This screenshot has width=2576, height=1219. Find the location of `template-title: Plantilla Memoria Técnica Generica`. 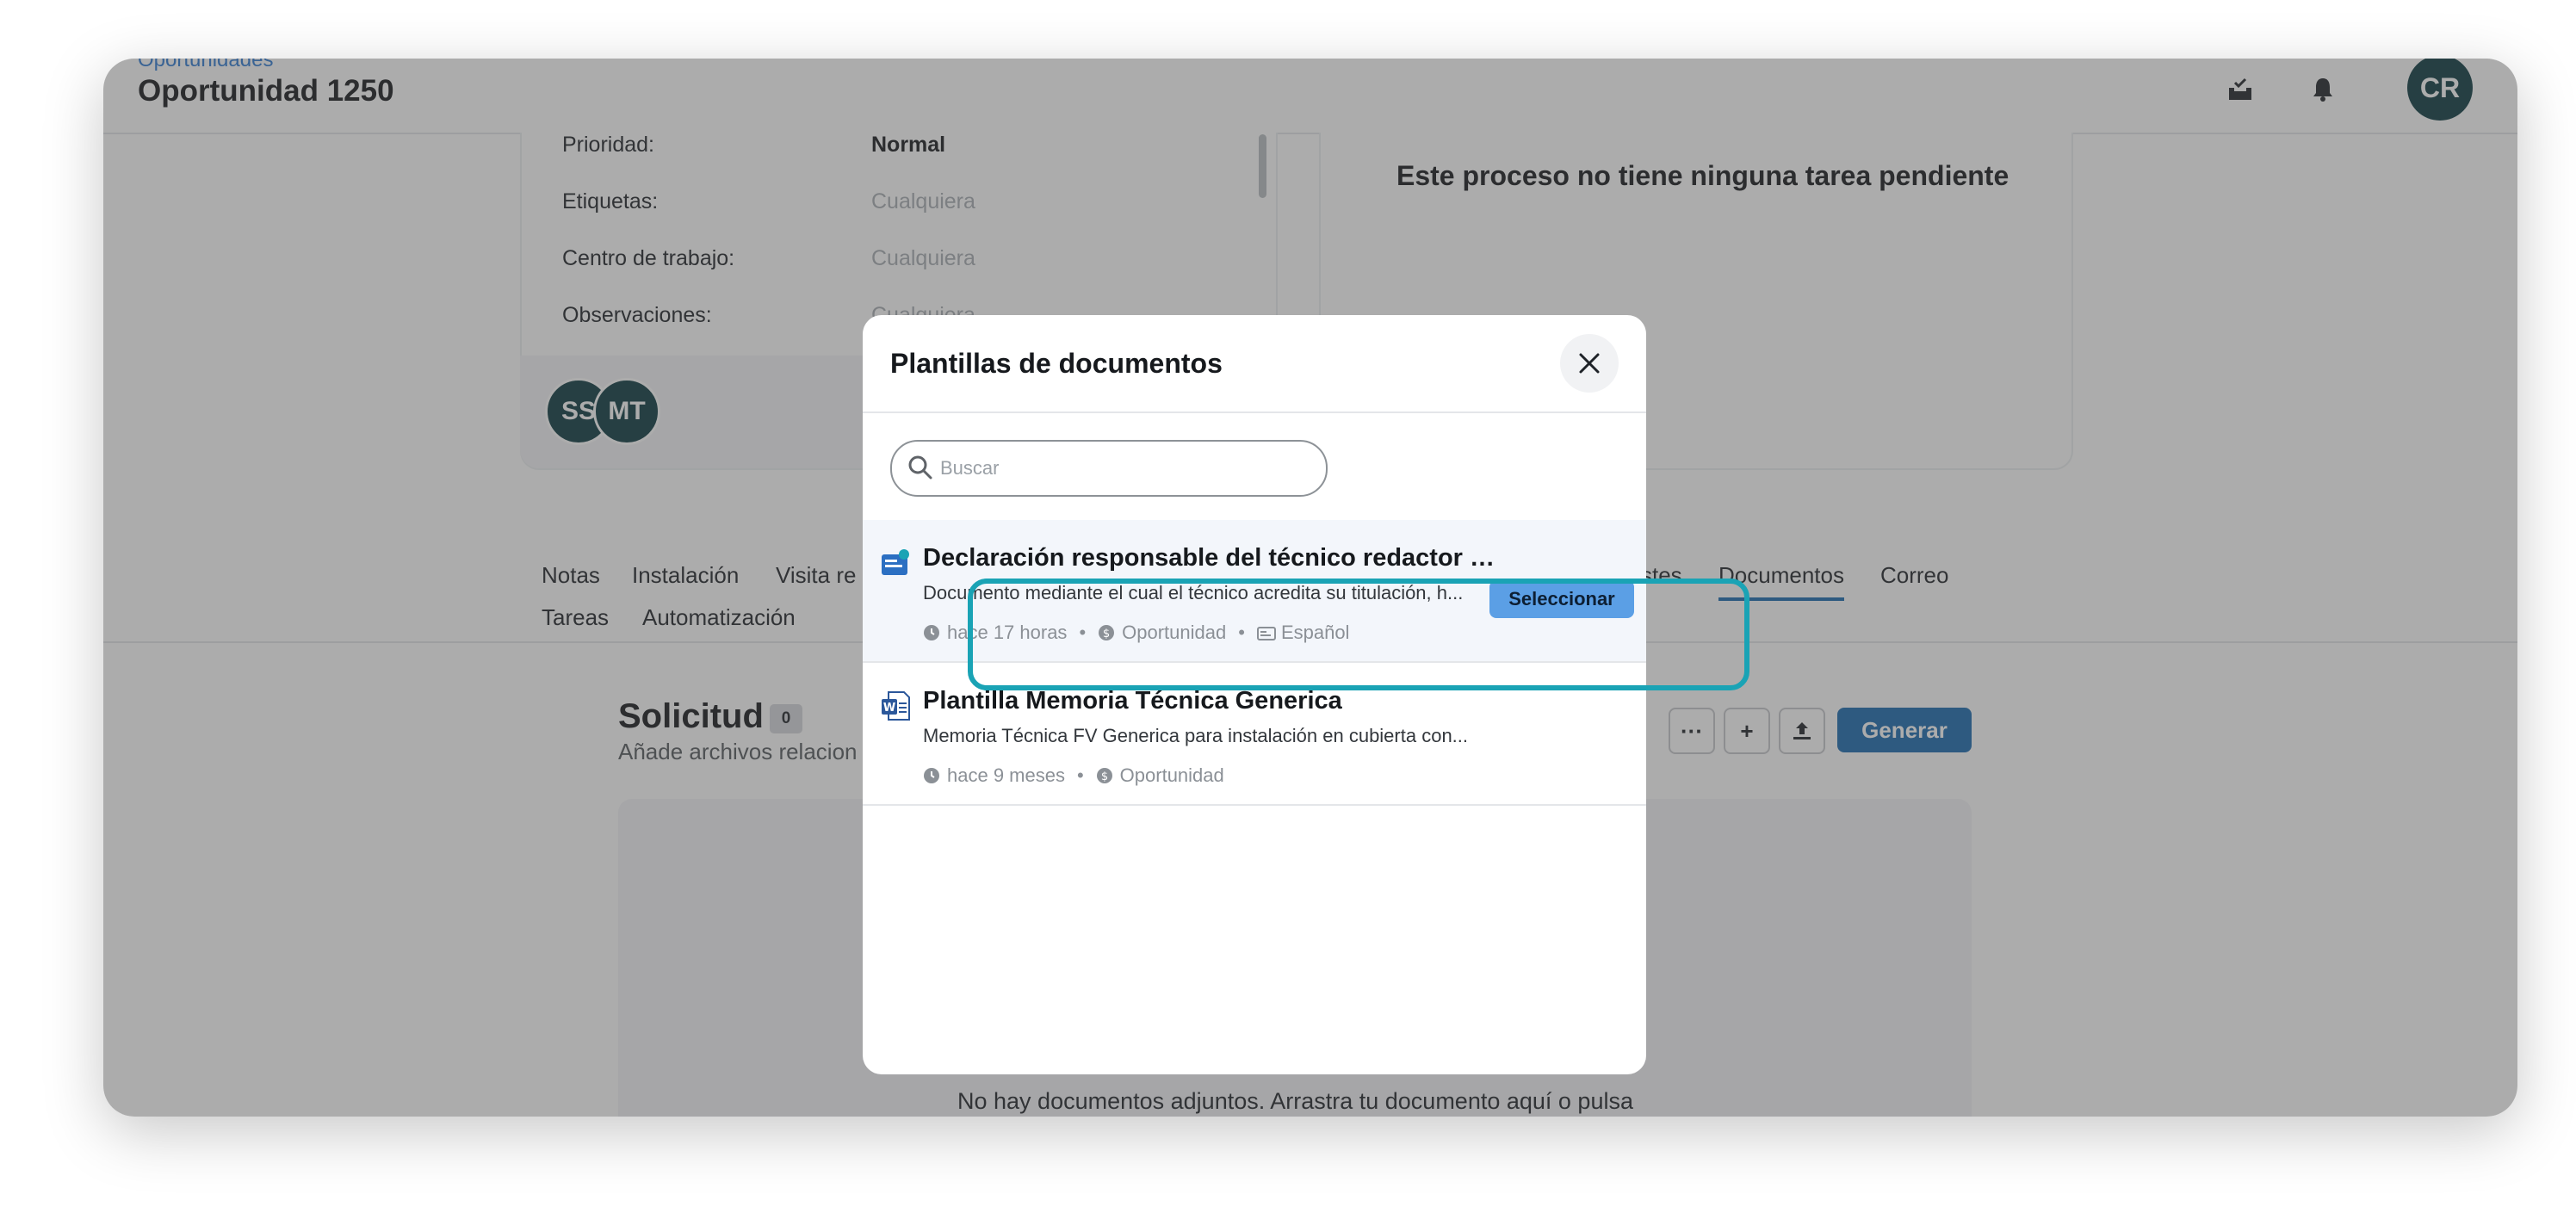

template-title: Plantilla Memoria Técnica Generica is located at coordinates (1132, 701).